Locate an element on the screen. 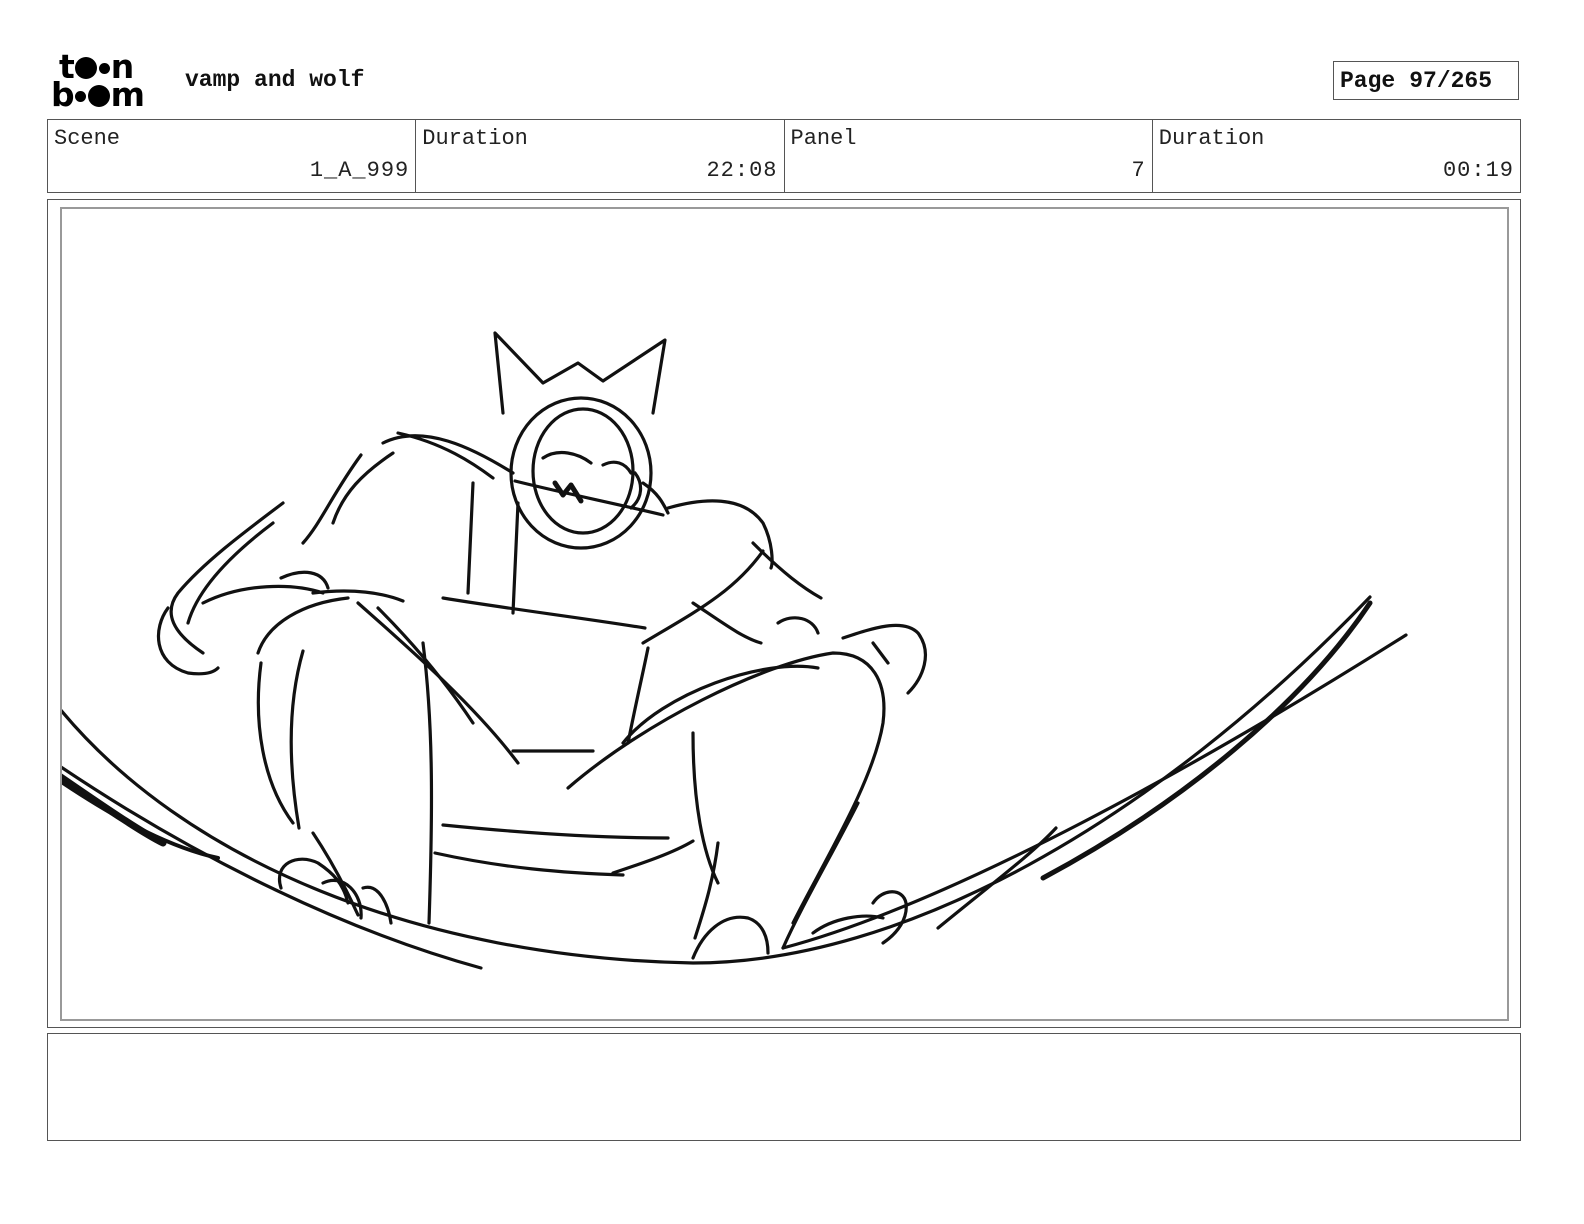  scene-duration-value: 22:08 is located at coordinates (742, 170).